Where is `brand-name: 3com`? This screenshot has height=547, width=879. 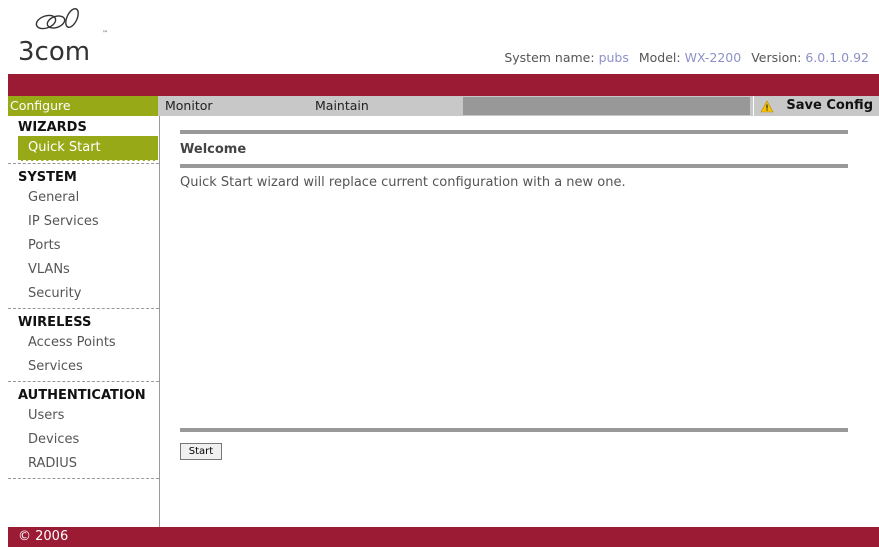 brand-name: 3com is located at coordinates (54, 52).